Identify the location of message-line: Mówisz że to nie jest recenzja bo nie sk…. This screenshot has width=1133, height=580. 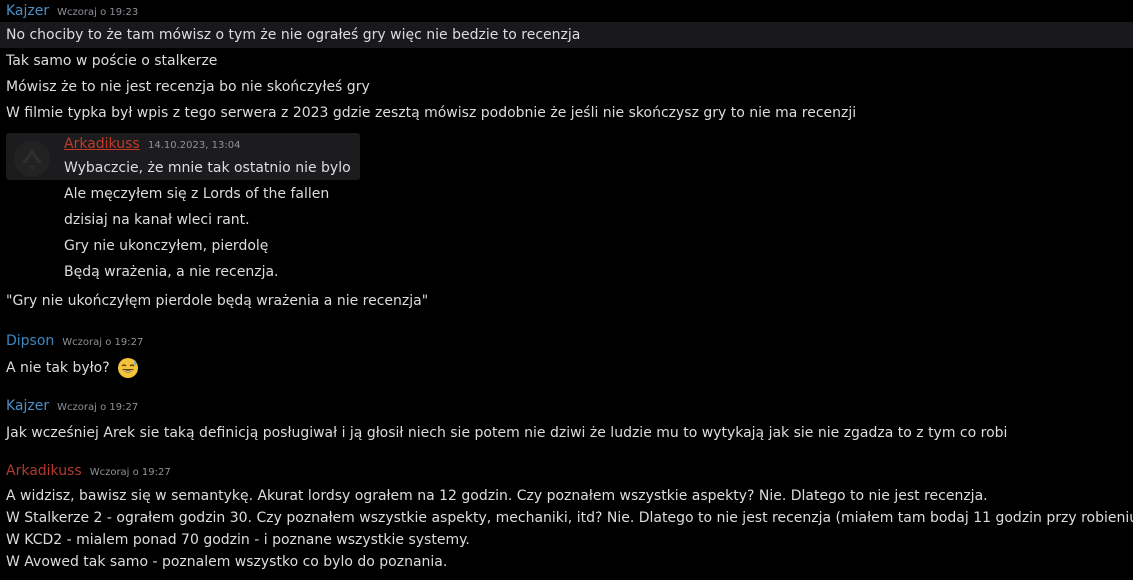
(188, 87).